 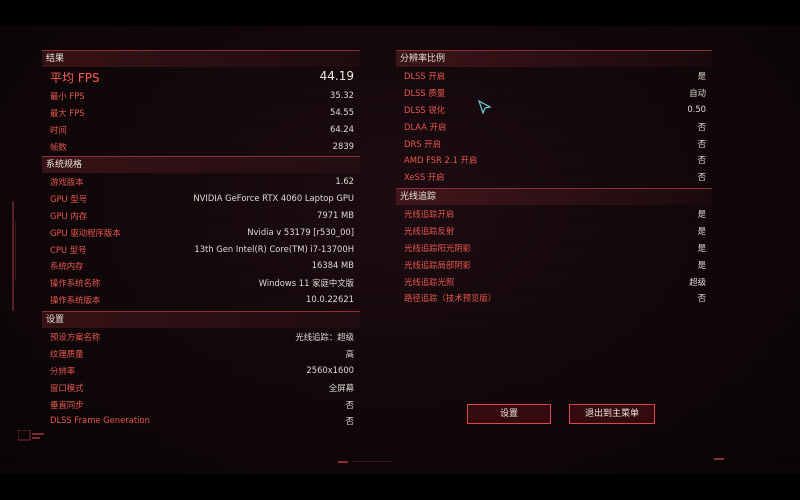 I want to click on settings-row: 垂直同步否, so click(x=202, y=404).